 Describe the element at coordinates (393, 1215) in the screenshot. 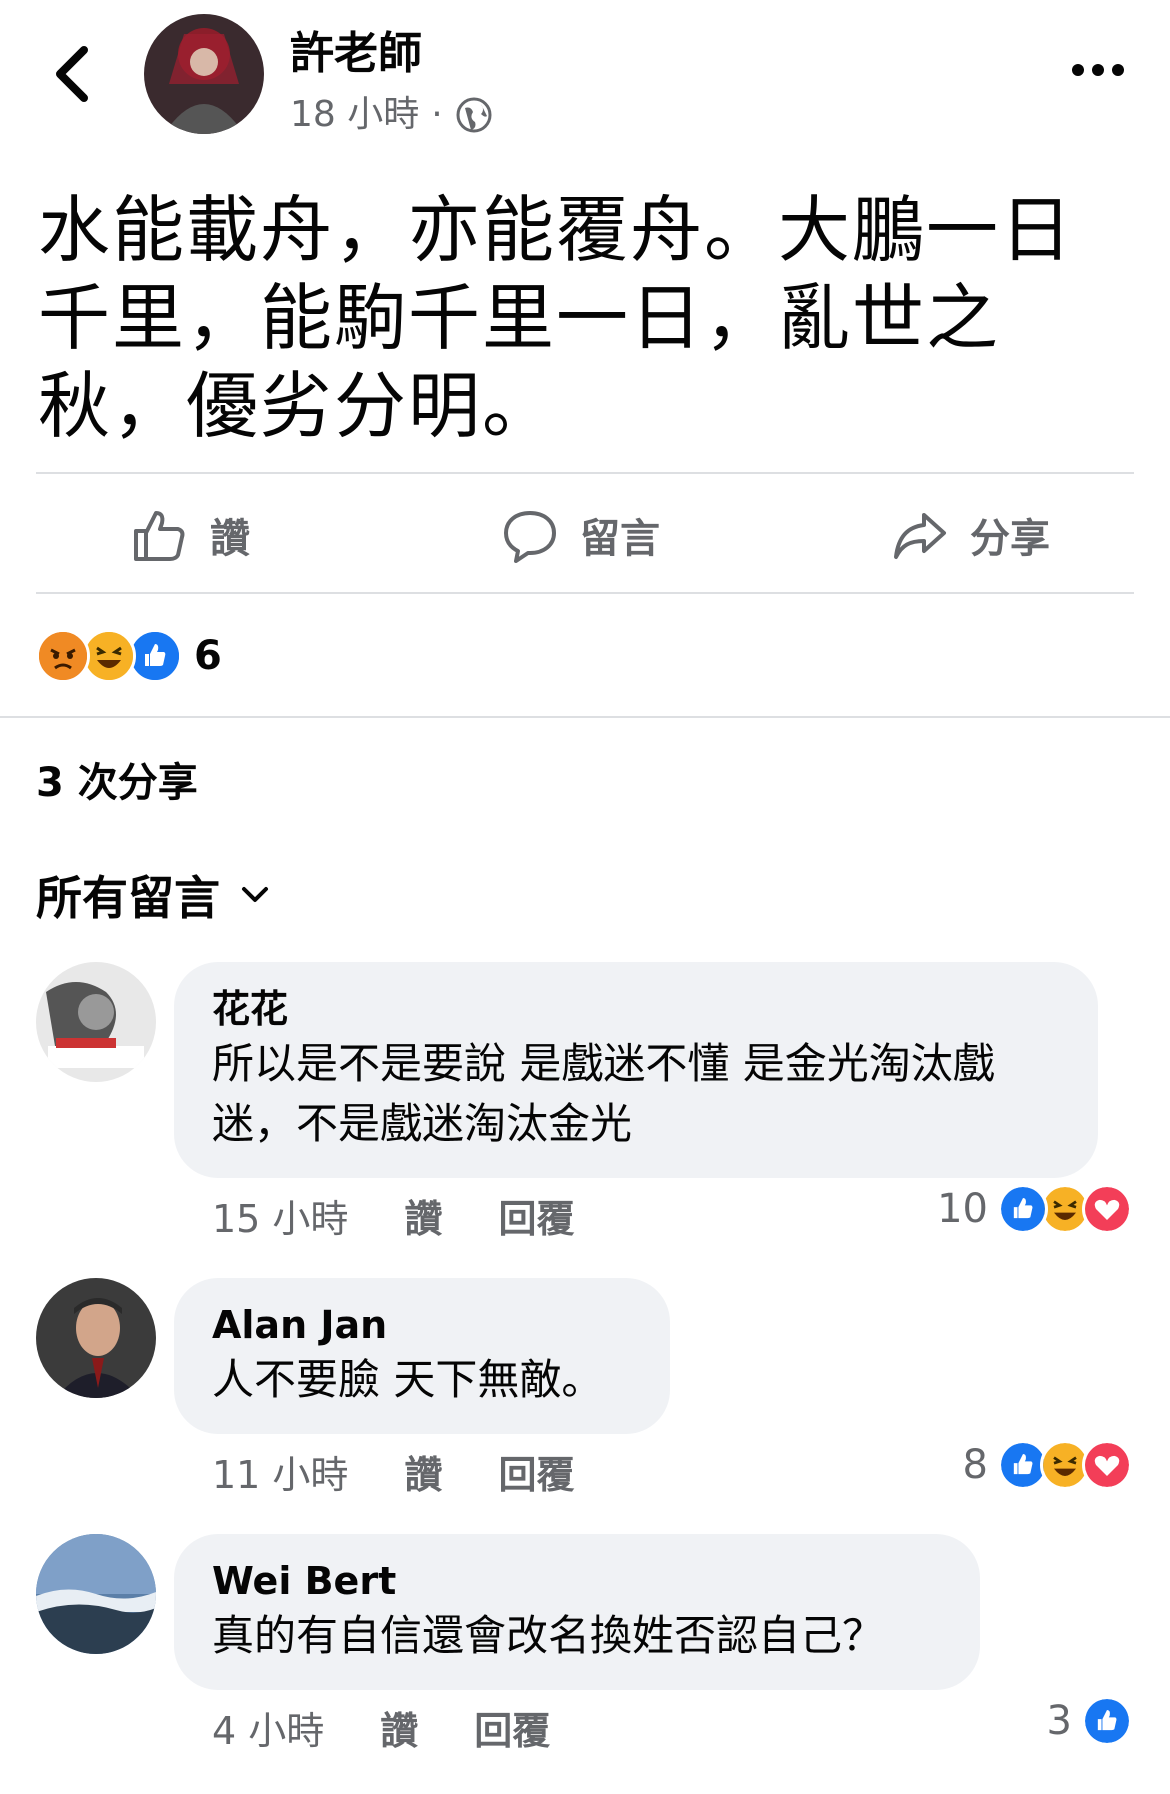

I see `comment-meta: 15 小時 讚 回覆` at that location.